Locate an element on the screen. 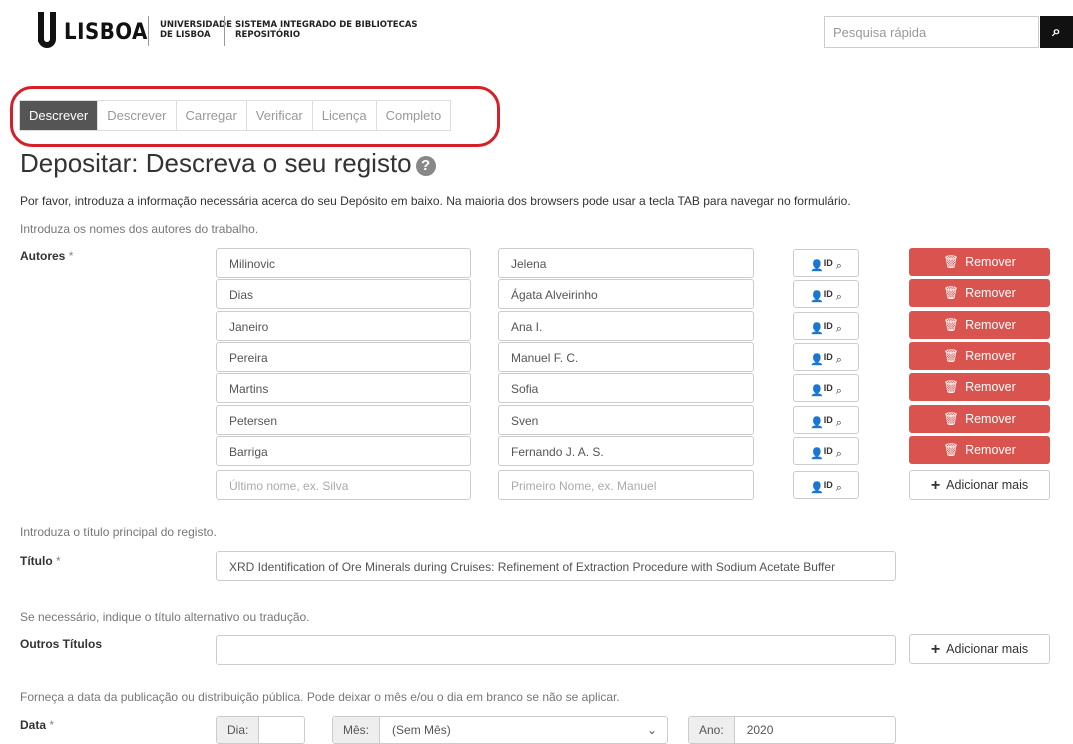  university-name: UNIVERSIDADE DE LISBOA is located at coordinates (196, 30).